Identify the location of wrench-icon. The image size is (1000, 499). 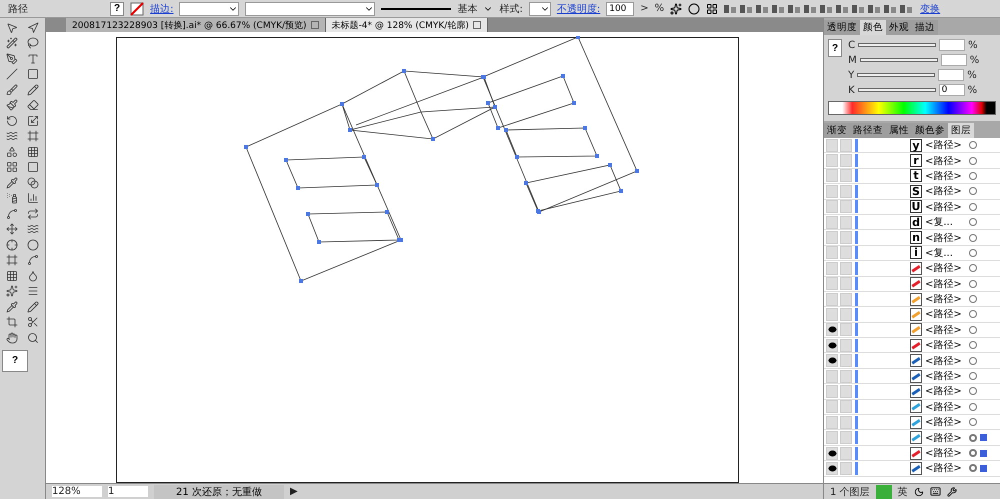
(951, 491).